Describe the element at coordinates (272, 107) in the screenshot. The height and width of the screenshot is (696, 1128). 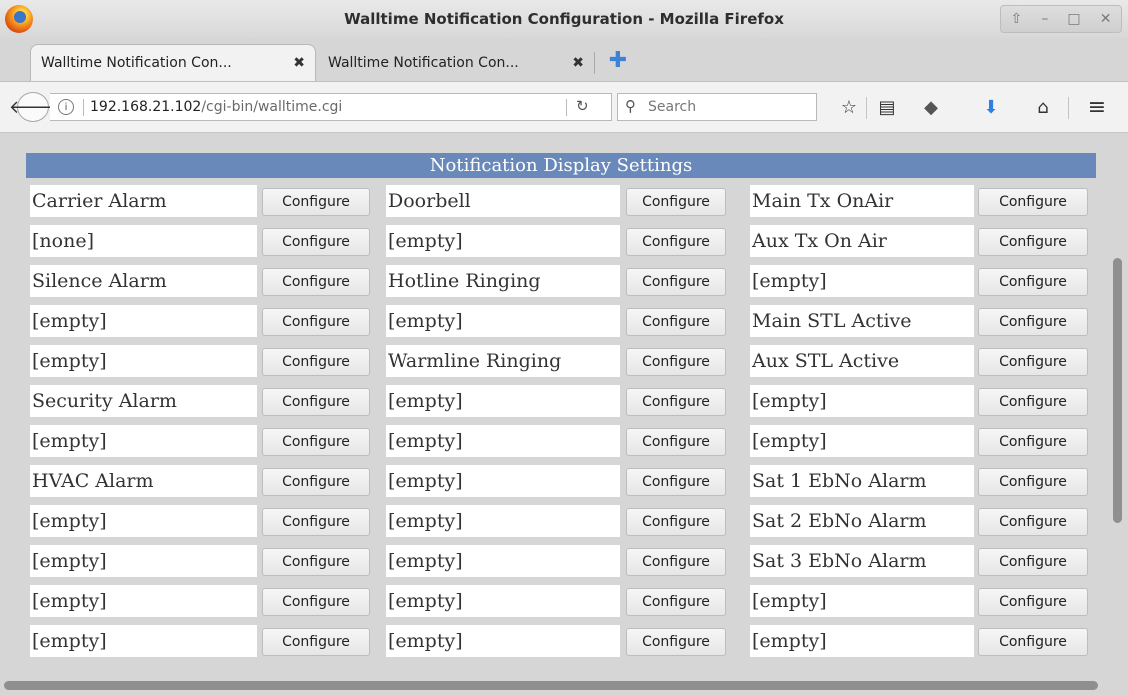
I see `url-path: /cgi-bin/walltime.cgi` at that location.